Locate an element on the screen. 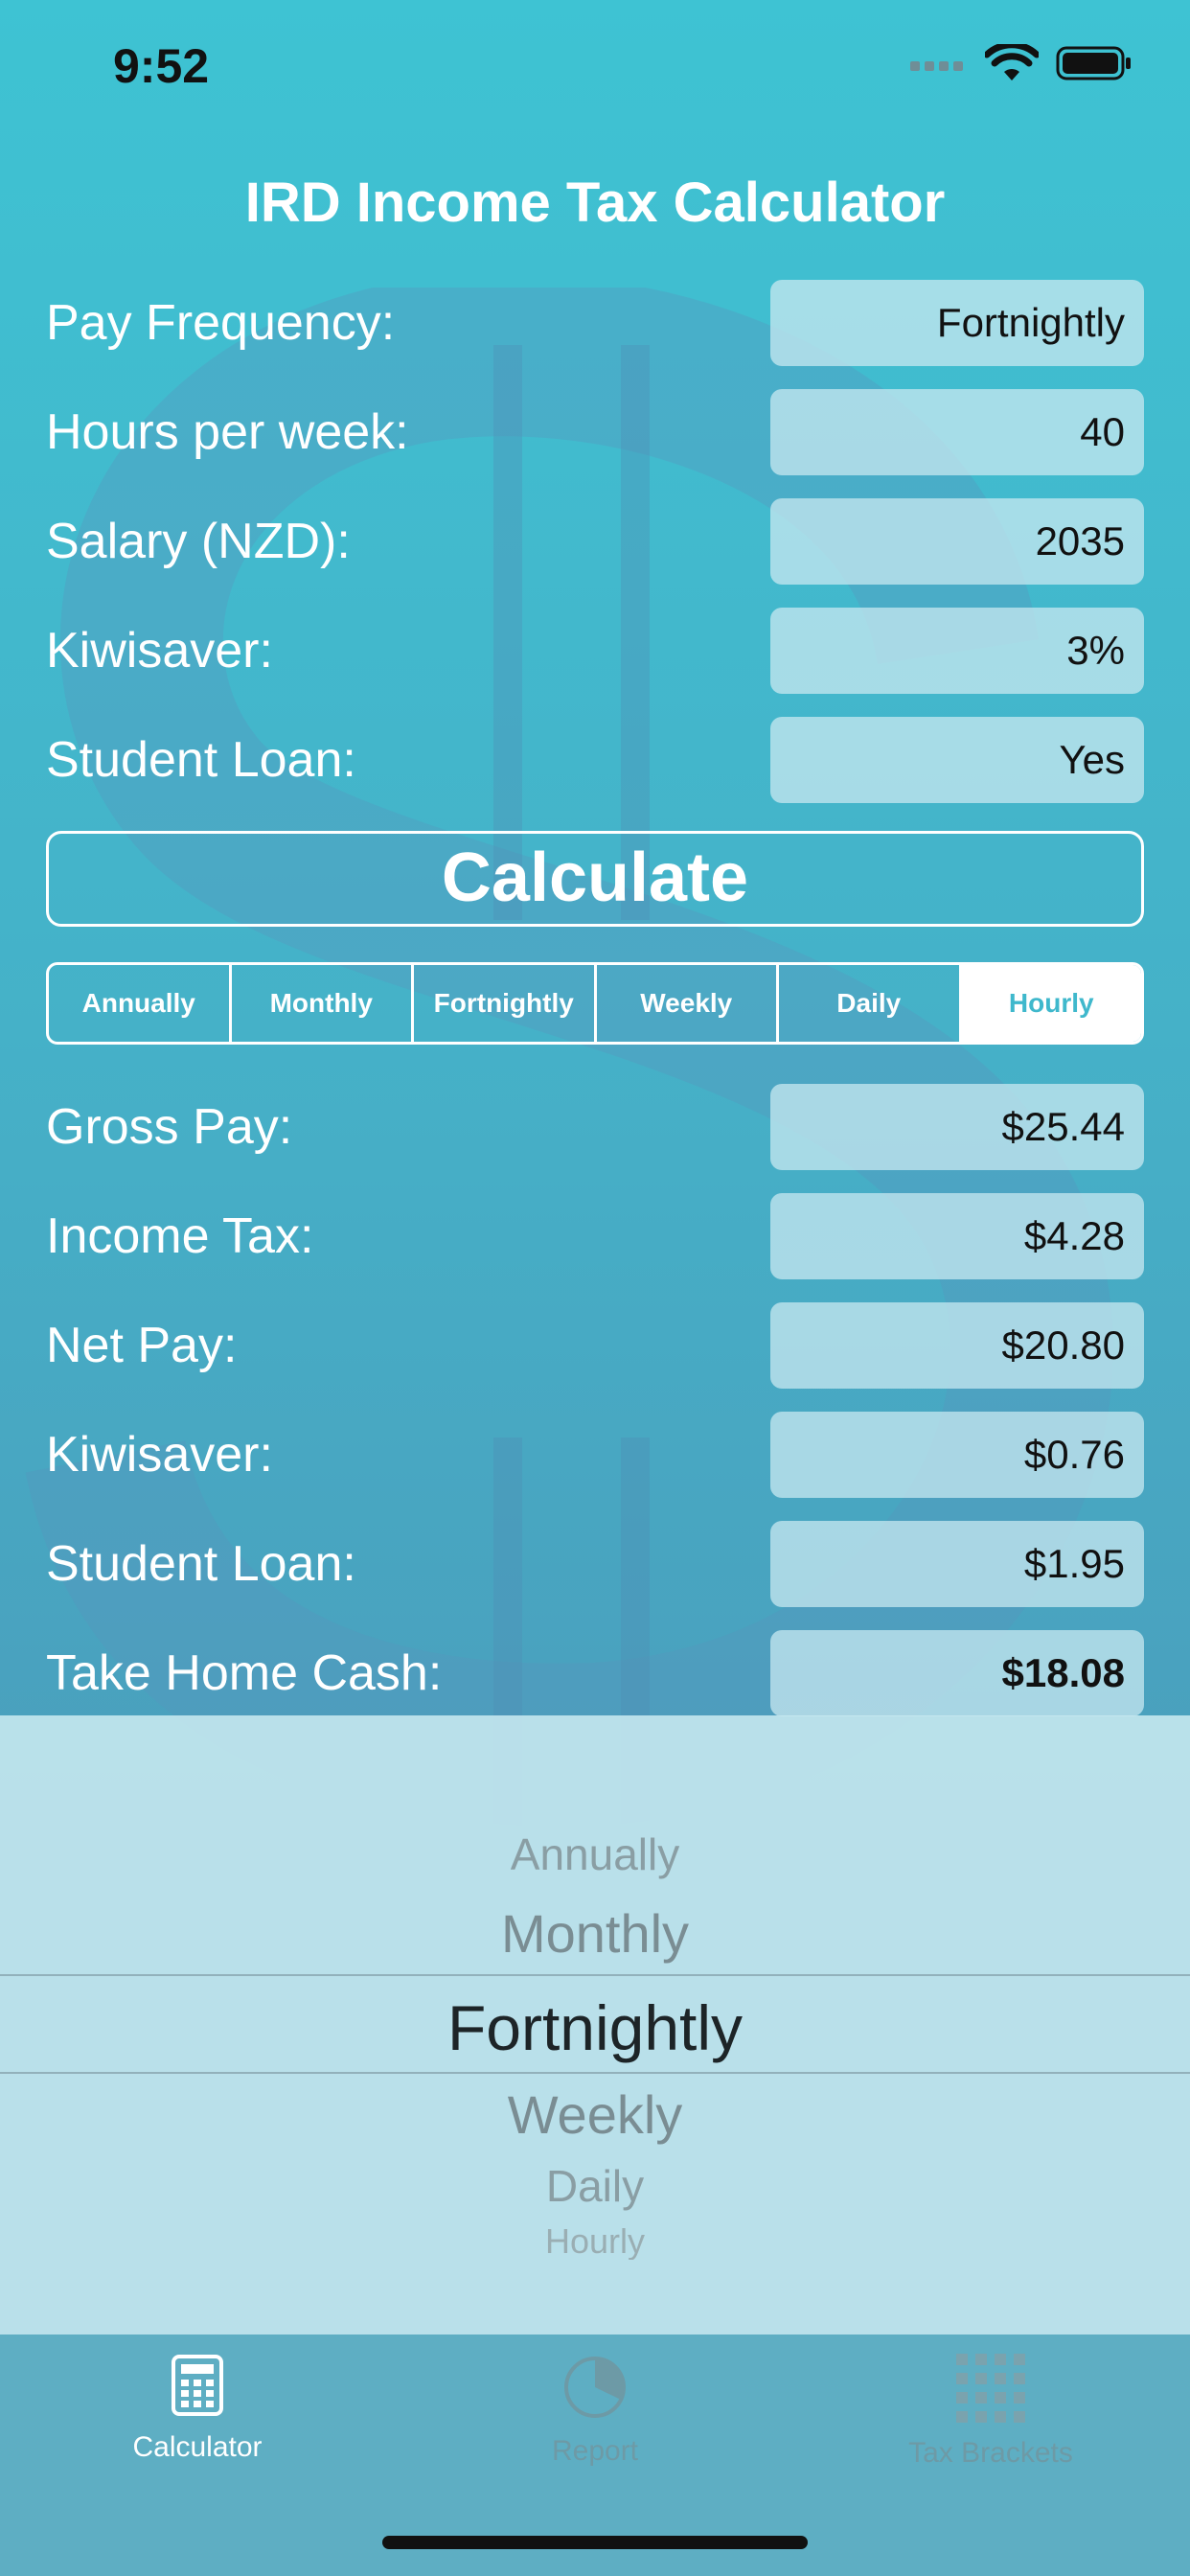 The width and height of the screenshot is (1190, 2576). kiwisaver-result-label: Kiwisaver: is located at coordinates (159, 1455).